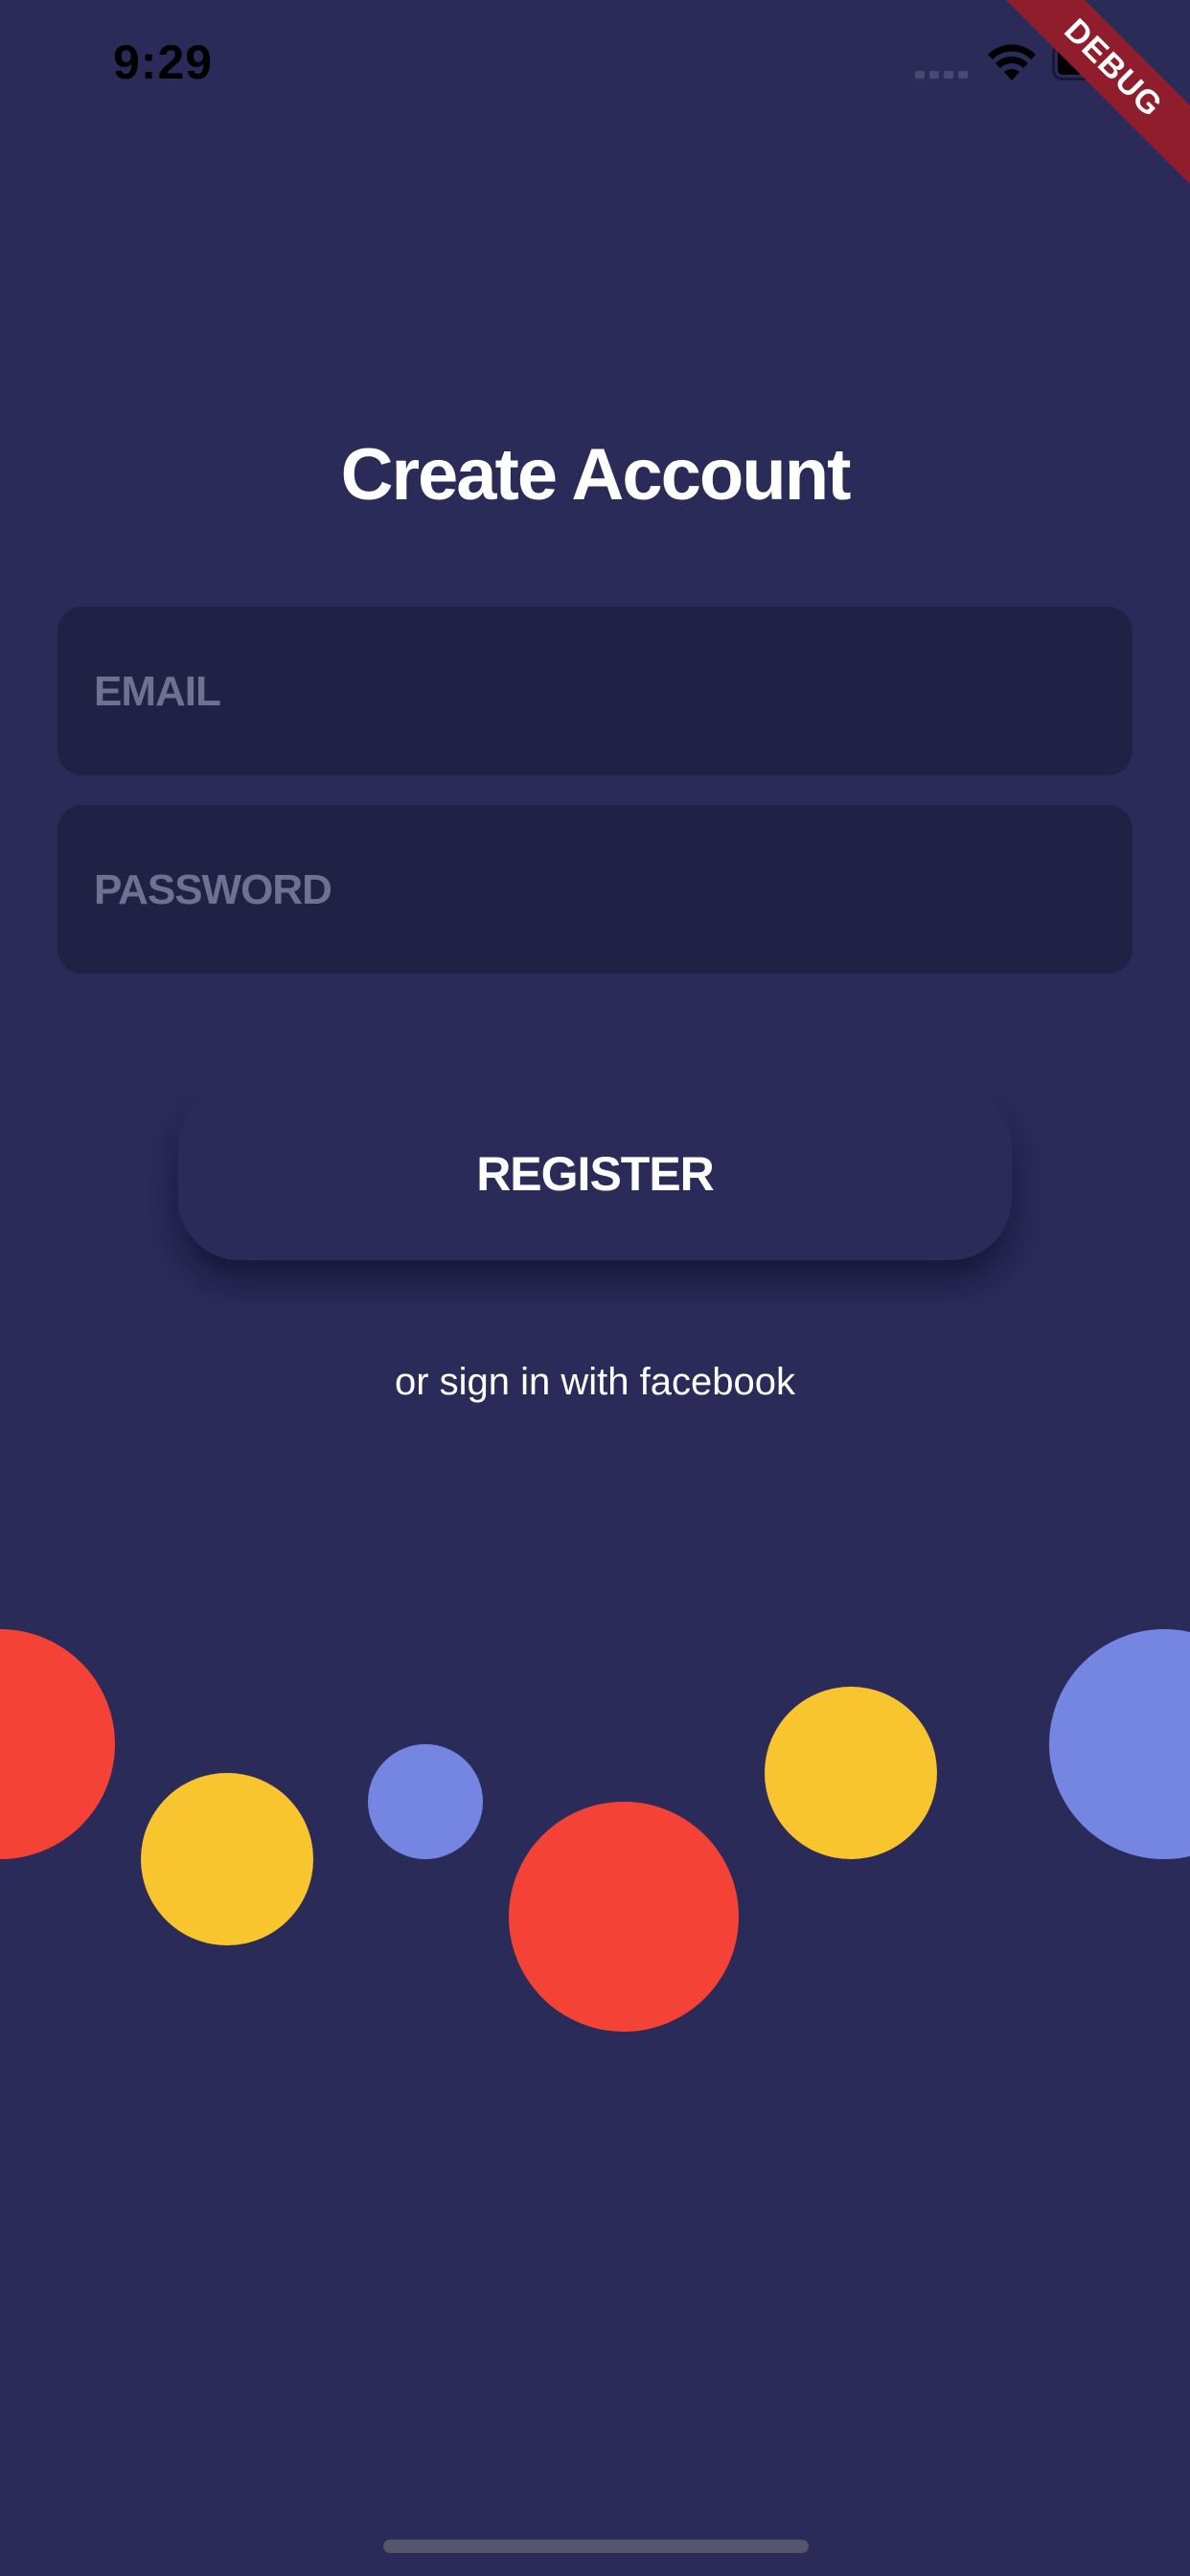 This screenshot has width=1190, height=2576. What do you see at coordinates (163, 62) in the screenshot?
I see `status-time: 9:29` at bounding box center [163, 62].